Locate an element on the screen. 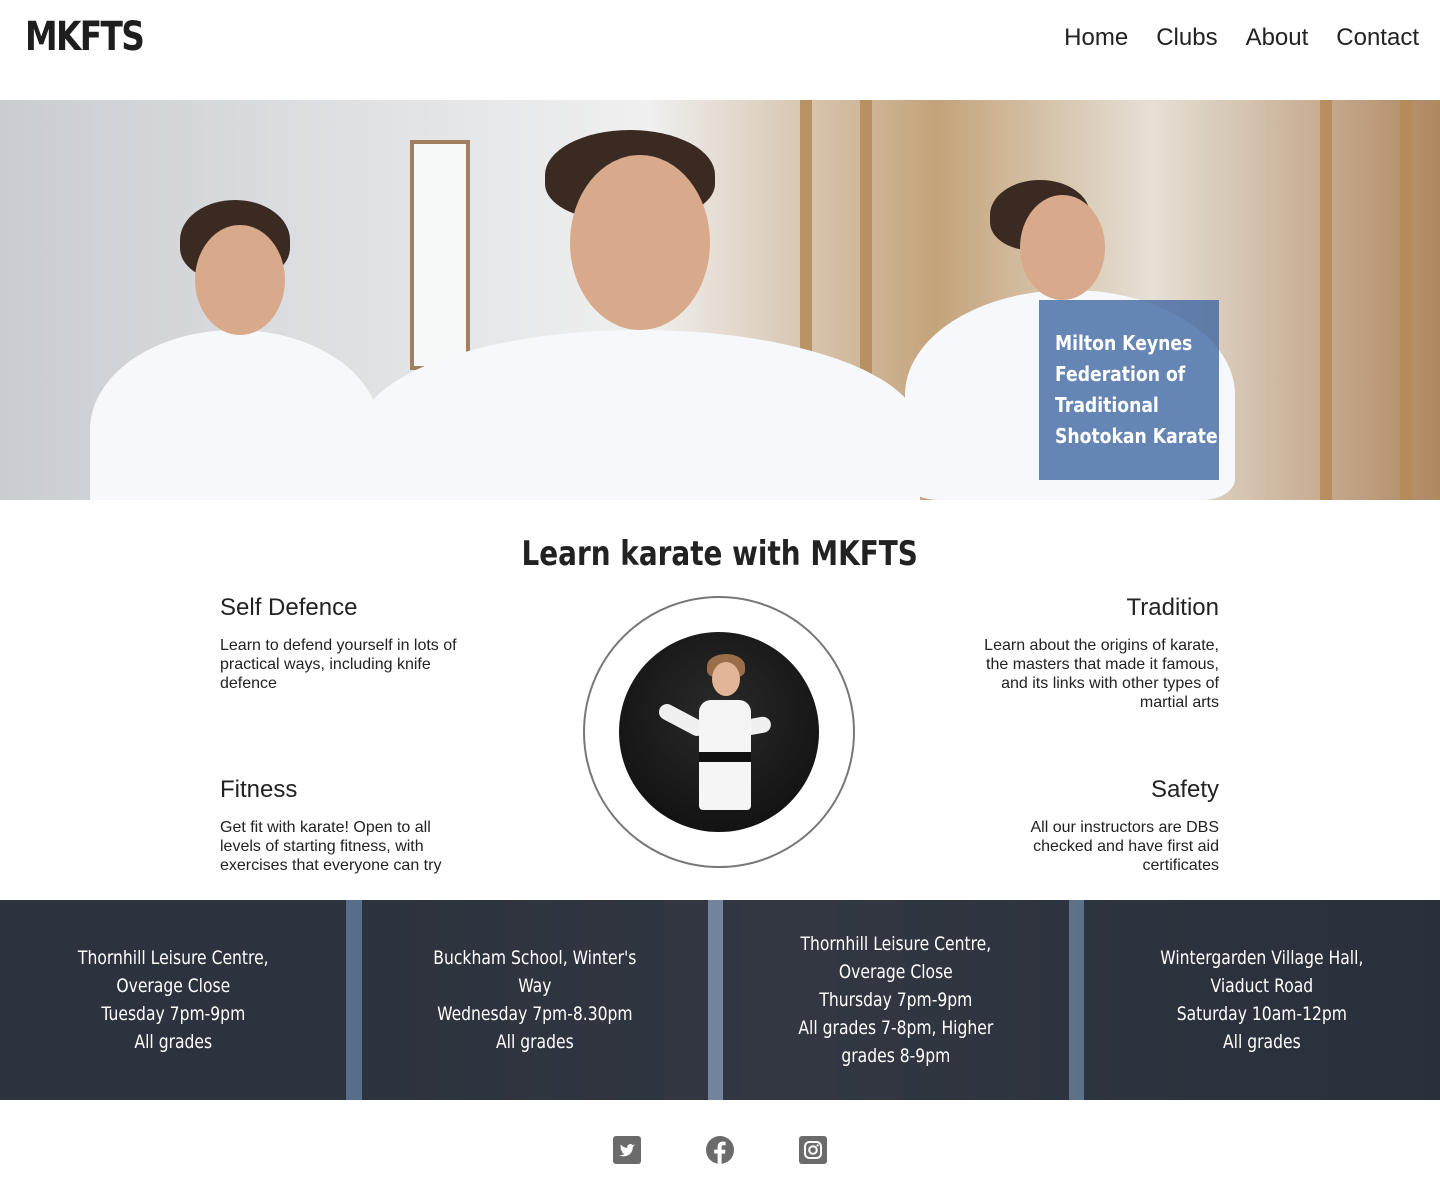 The width and height of the screenshot is (1440, 1200). feature-title: Tradition is located at coordinates (1172, 607).